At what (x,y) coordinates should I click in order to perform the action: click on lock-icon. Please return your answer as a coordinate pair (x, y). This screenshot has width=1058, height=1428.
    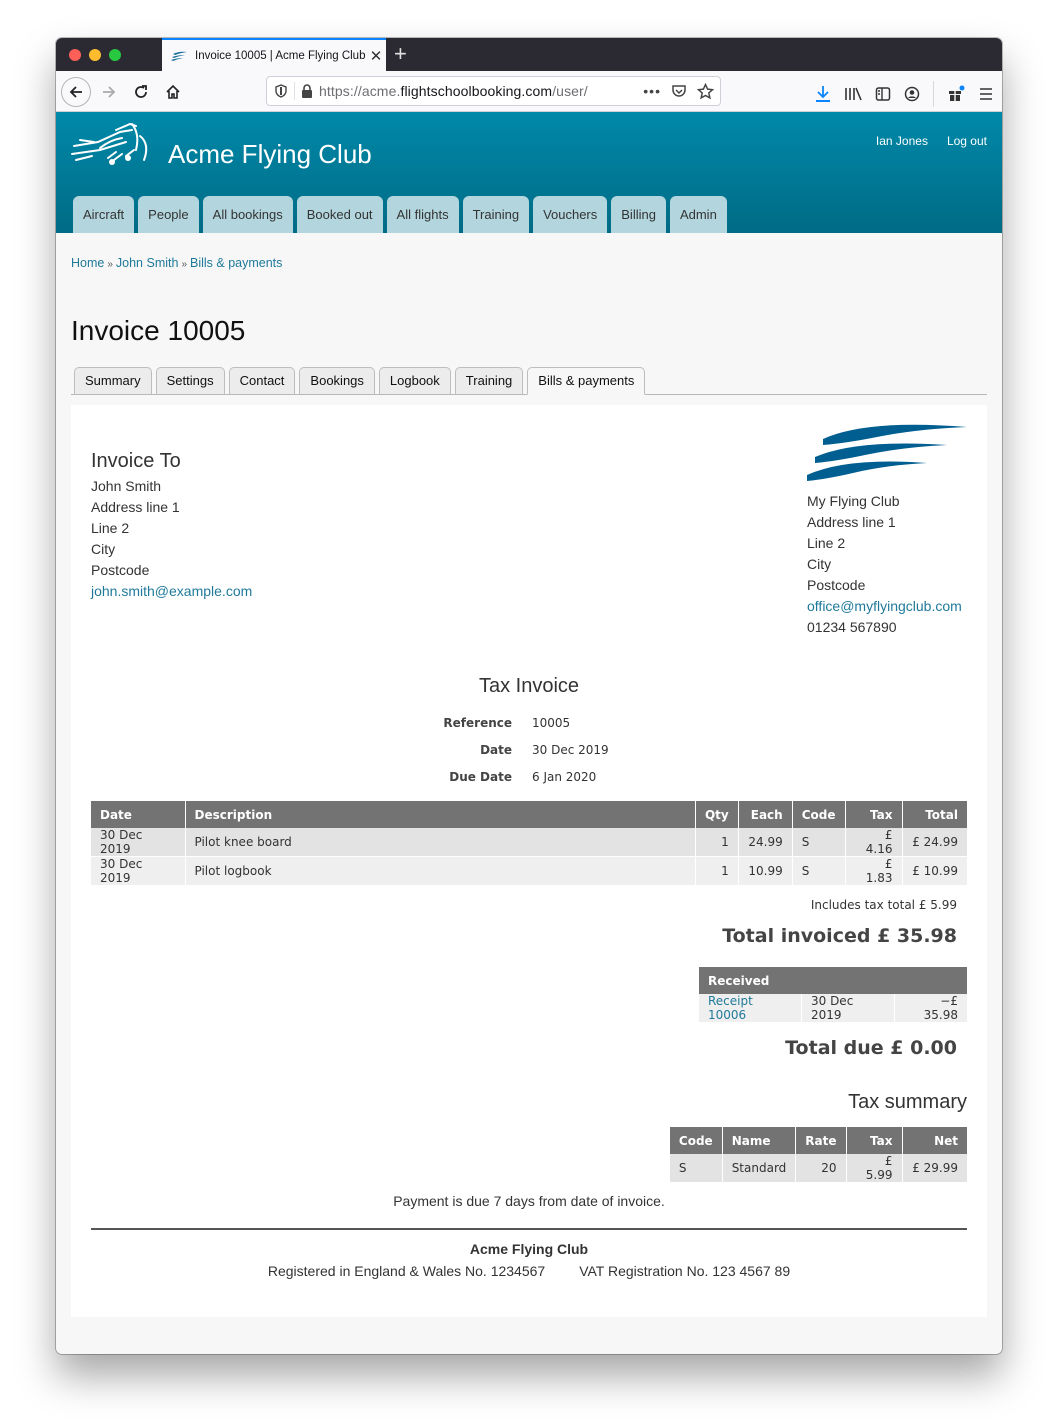
    Looking at the image, I should click on (307, 91).